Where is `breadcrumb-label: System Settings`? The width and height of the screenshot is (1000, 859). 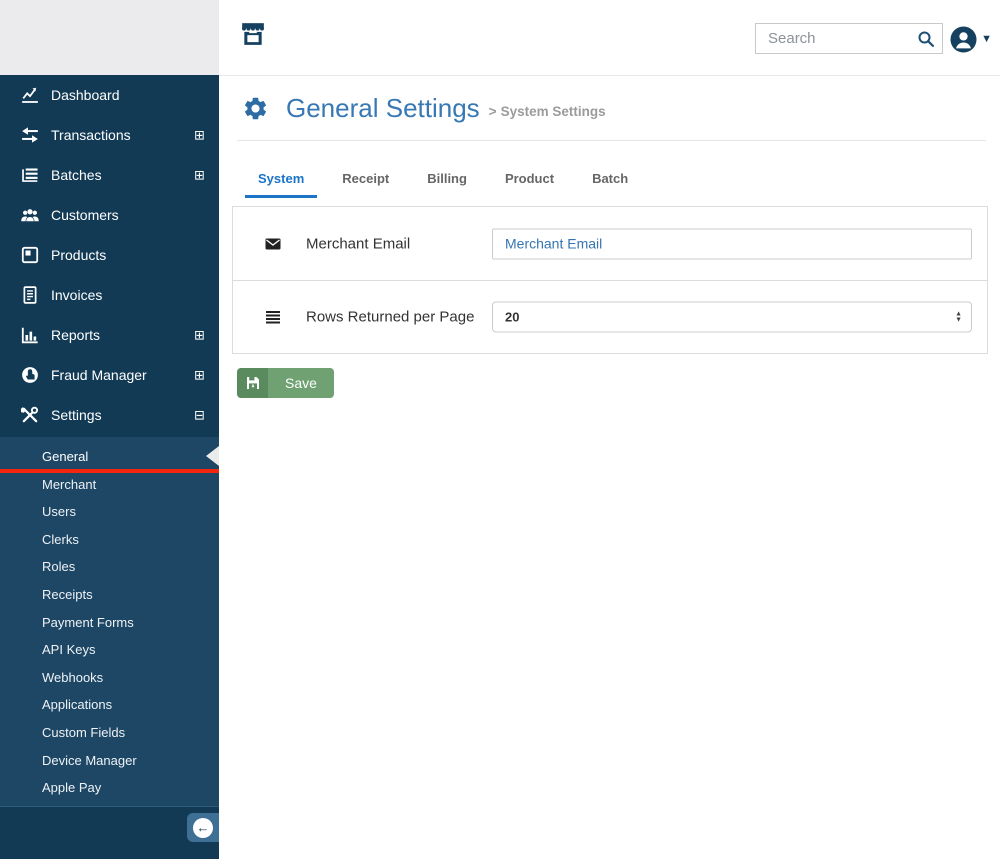 breadcrumb-label: System Settings is located at coordinates (553, 111).